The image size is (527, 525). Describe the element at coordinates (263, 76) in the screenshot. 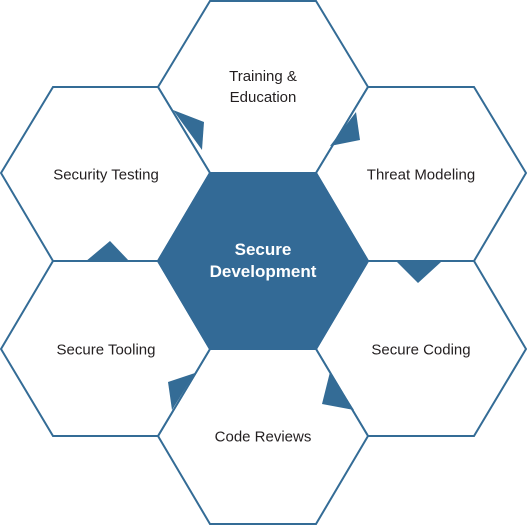

I see `training-label-line1: Training &` at that location.